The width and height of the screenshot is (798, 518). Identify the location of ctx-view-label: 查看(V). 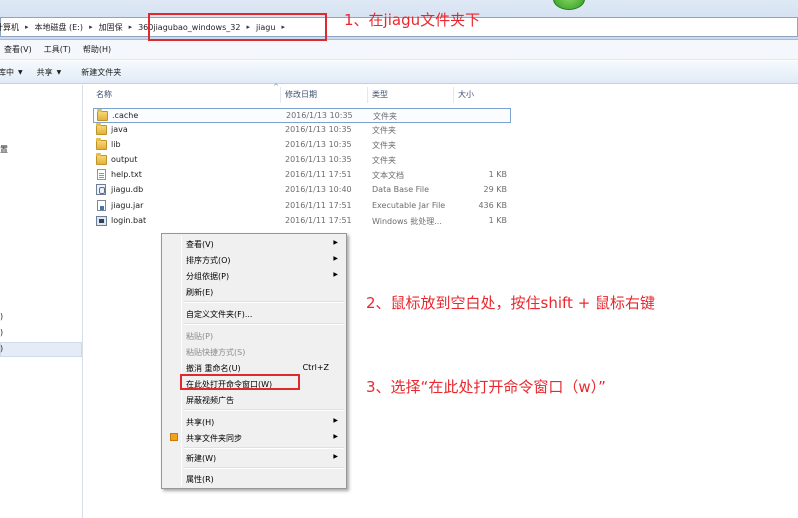
(200, 244).